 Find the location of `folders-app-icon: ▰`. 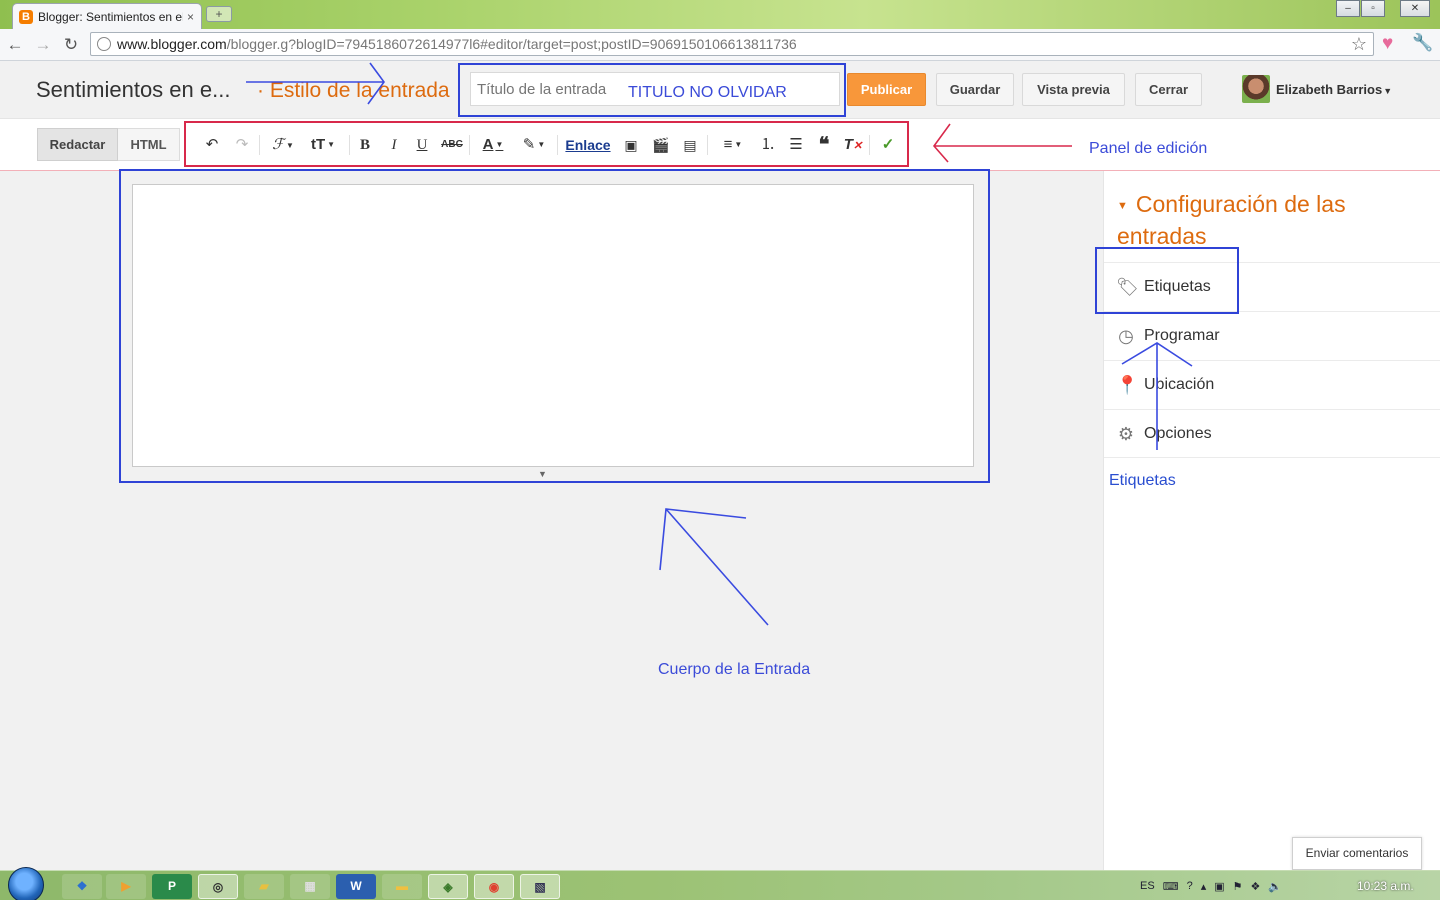

folders-app-icon: ▰ is located at coordinates (264, 886).